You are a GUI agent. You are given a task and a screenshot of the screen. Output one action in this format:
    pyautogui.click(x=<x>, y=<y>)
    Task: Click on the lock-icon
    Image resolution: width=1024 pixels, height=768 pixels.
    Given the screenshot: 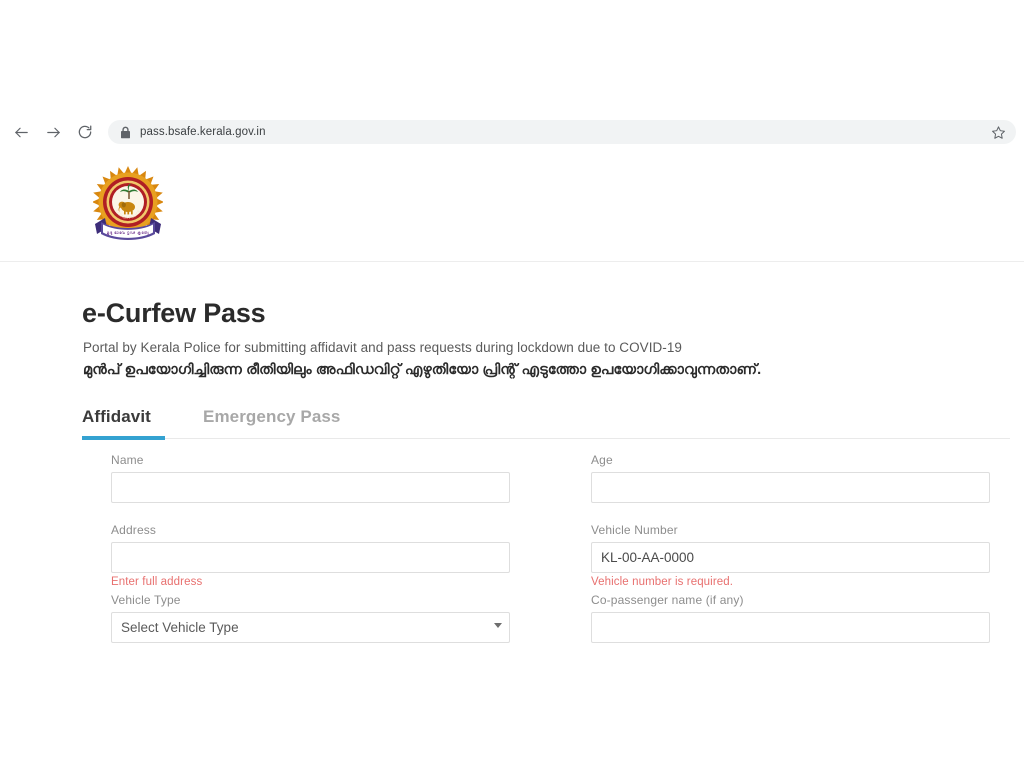 What is the action you would take?
    pyautogui.click(x=125, y=132)
    